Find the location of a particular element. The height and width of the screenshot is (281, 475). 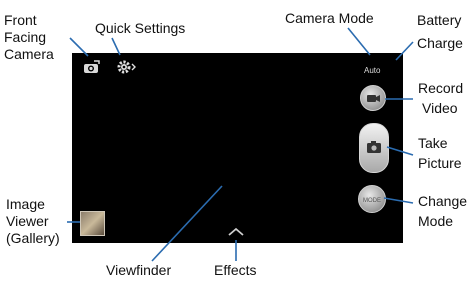

leader-quick-settings is located at coordinates (116, 46).